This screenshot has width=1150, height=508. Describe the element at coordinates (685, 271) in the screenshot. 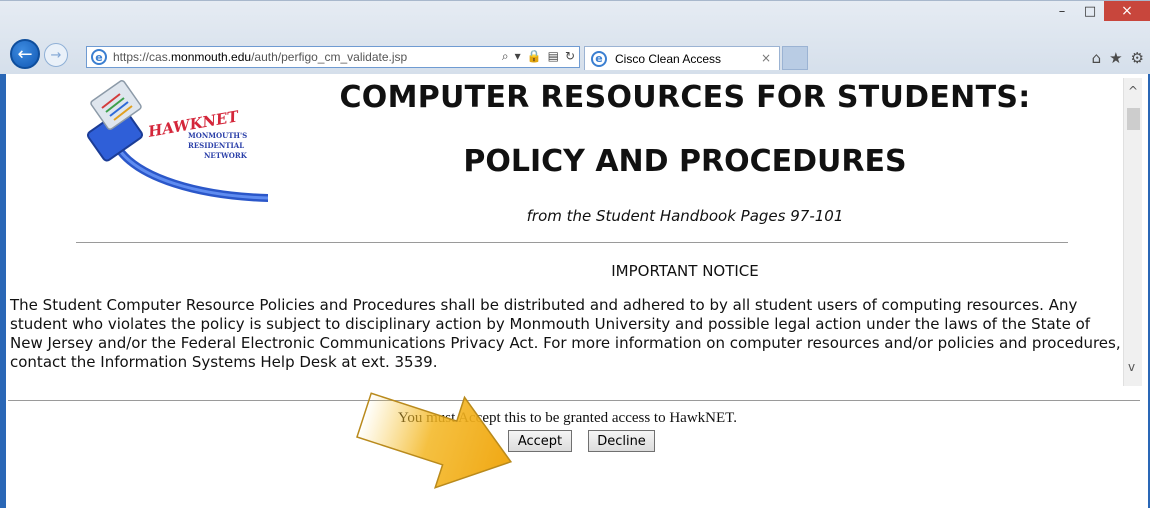

I see `notice-title: IMPORTANT NOTICE` at that location.